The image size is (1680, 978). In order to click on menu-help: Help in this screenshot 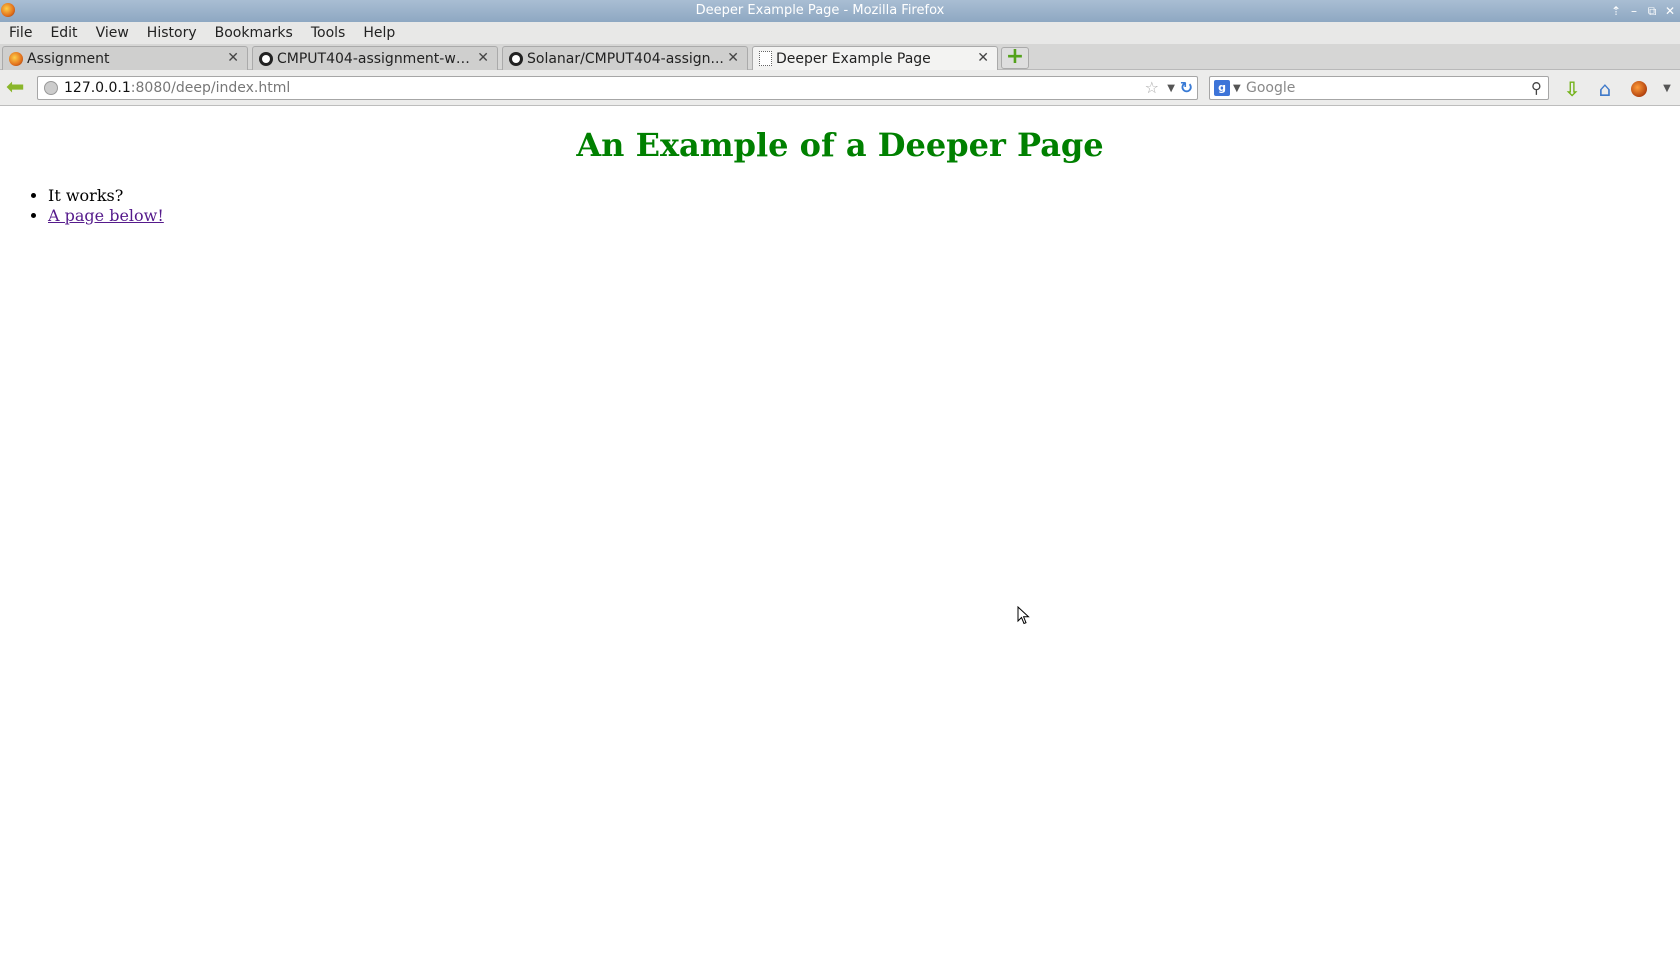, I will do `click(379, 33)`.